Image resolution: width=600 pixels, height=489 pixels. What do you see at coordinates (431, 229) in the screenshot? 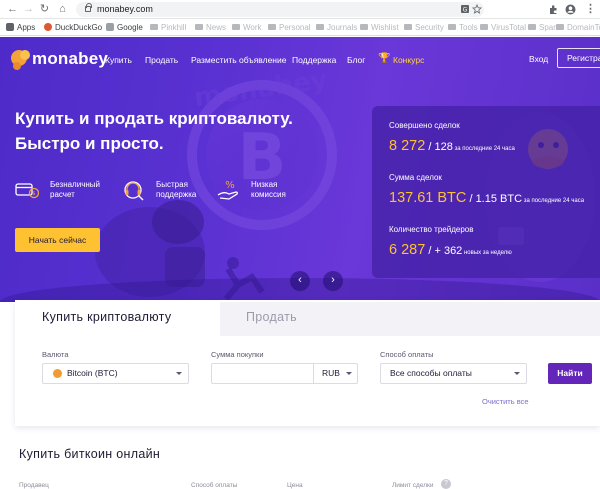
I see `traders-label: Количество трейдеров` at bounding box center [431, 229].